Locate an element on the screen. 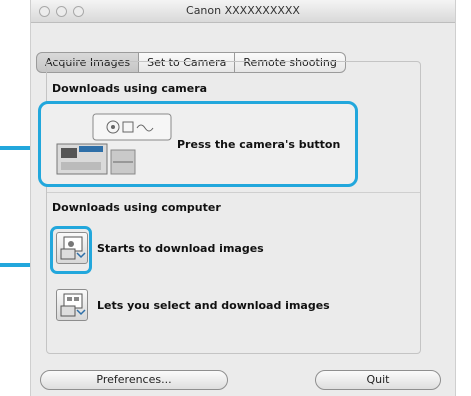 This screenshot has height=396, width=471. select-download-button is located at coordinates (72, 305).